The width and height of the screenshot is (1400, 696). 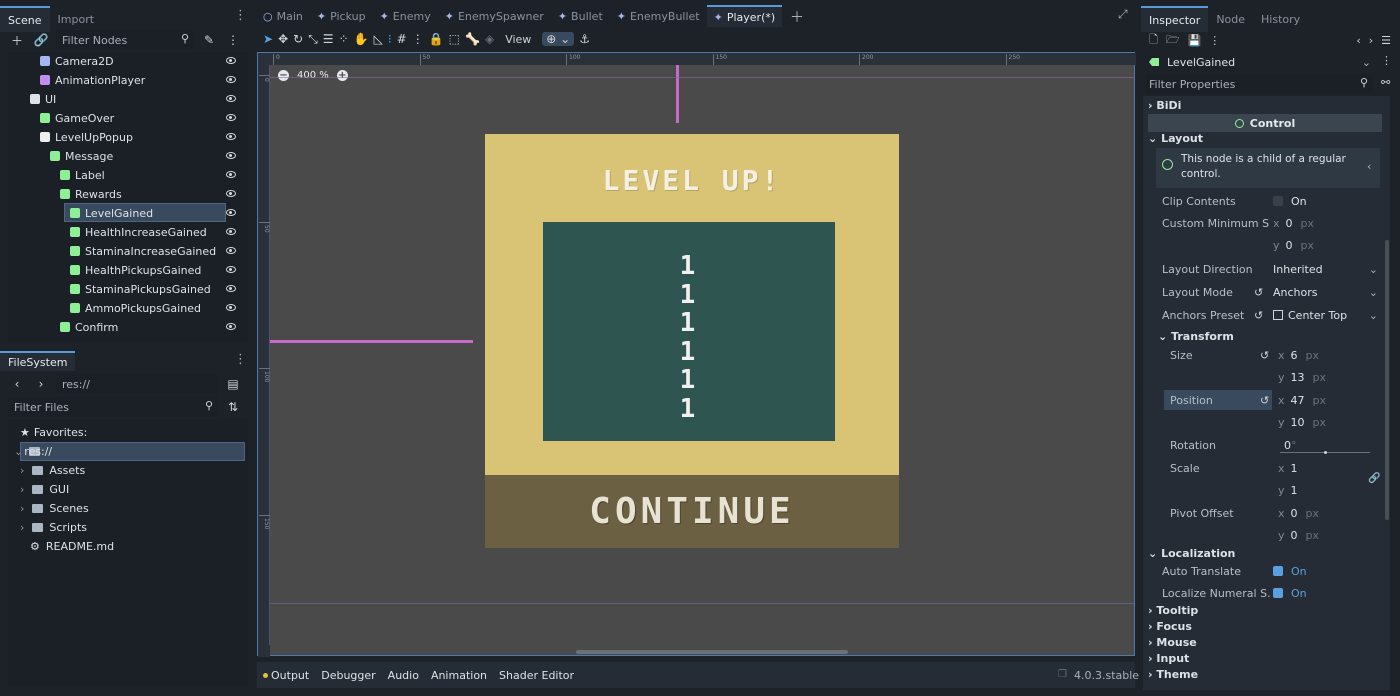 I want to click on visibility-icon: ◈, so click(x=489, y=39).